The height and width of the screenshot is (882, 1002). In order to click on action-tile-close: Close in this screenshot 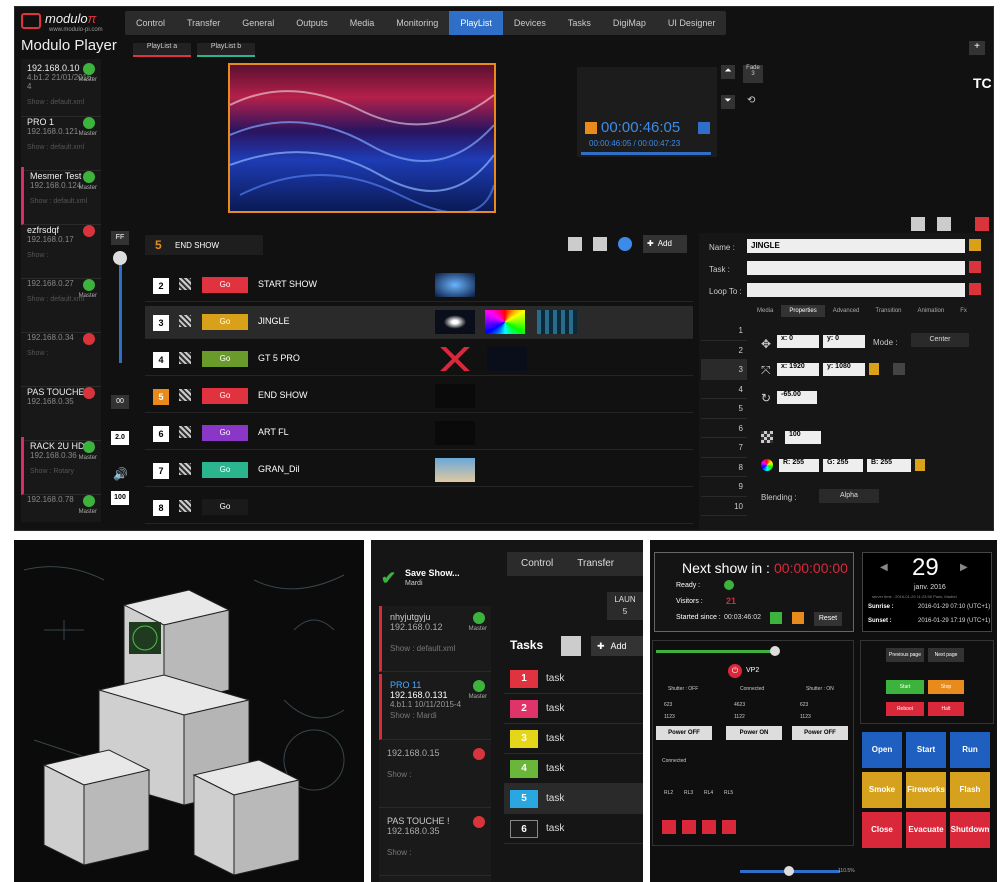, I will do `click(882, 830)`.